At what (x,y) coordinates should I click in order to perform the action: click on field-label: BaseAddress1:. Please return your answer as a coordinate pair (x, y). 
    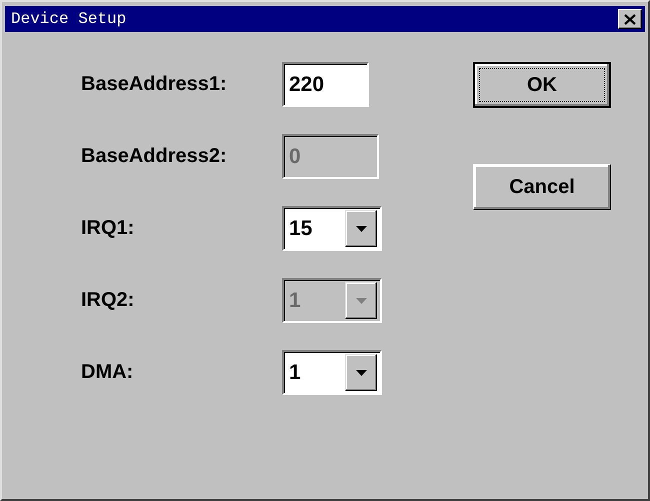
    Looking at the image, I should click on (154, 84).